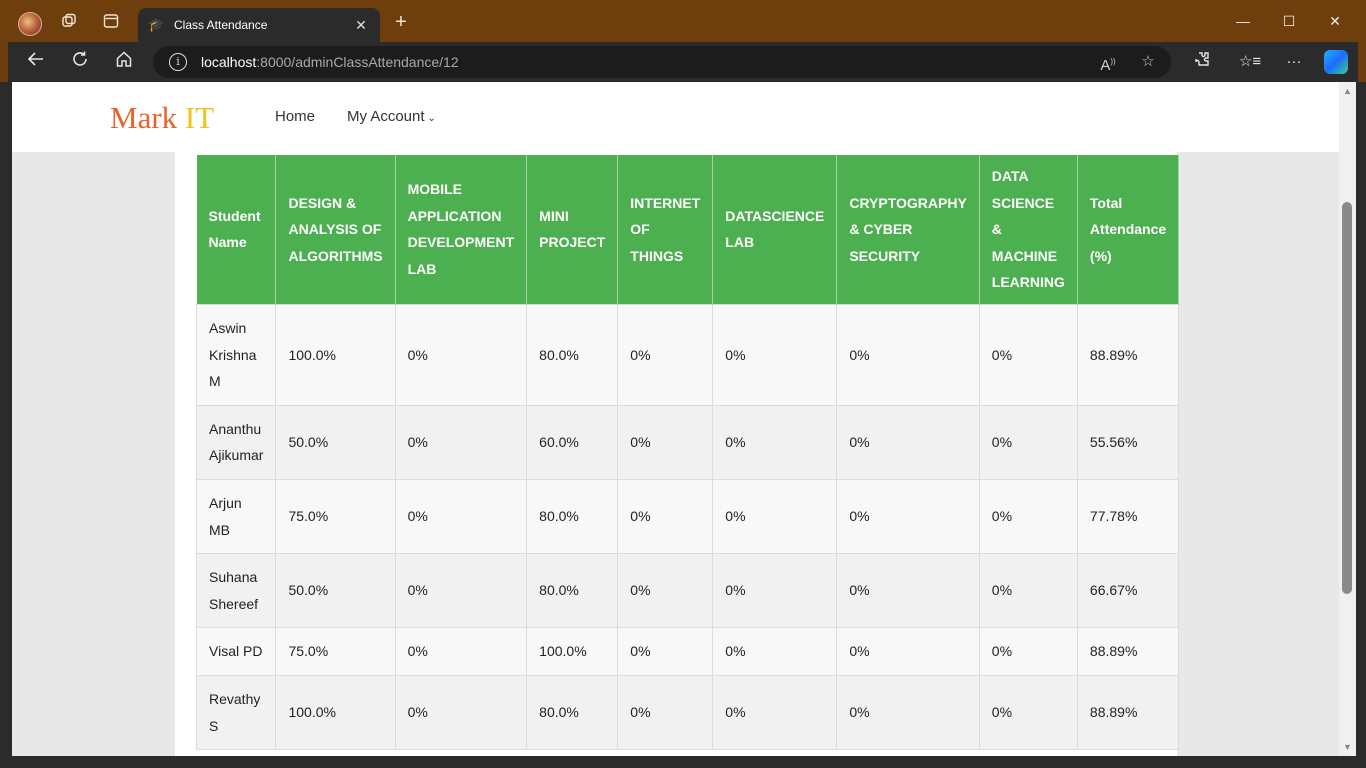 The image size is (1366, 768). Describe the element at coordinates (1202, 62) in the screenshot. I see `extensions-icon` at that location.